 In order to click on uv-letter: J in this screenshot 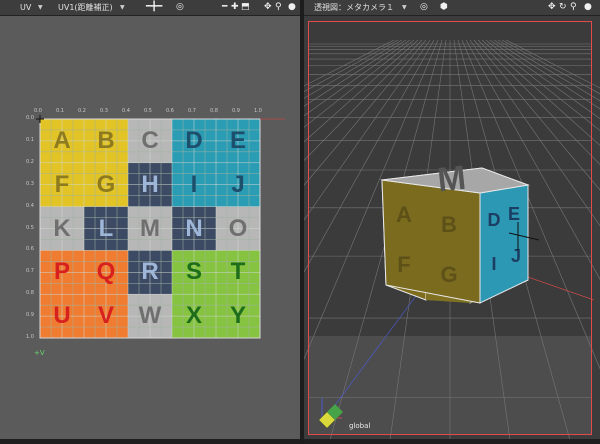, I will do `click(238, 184)`.